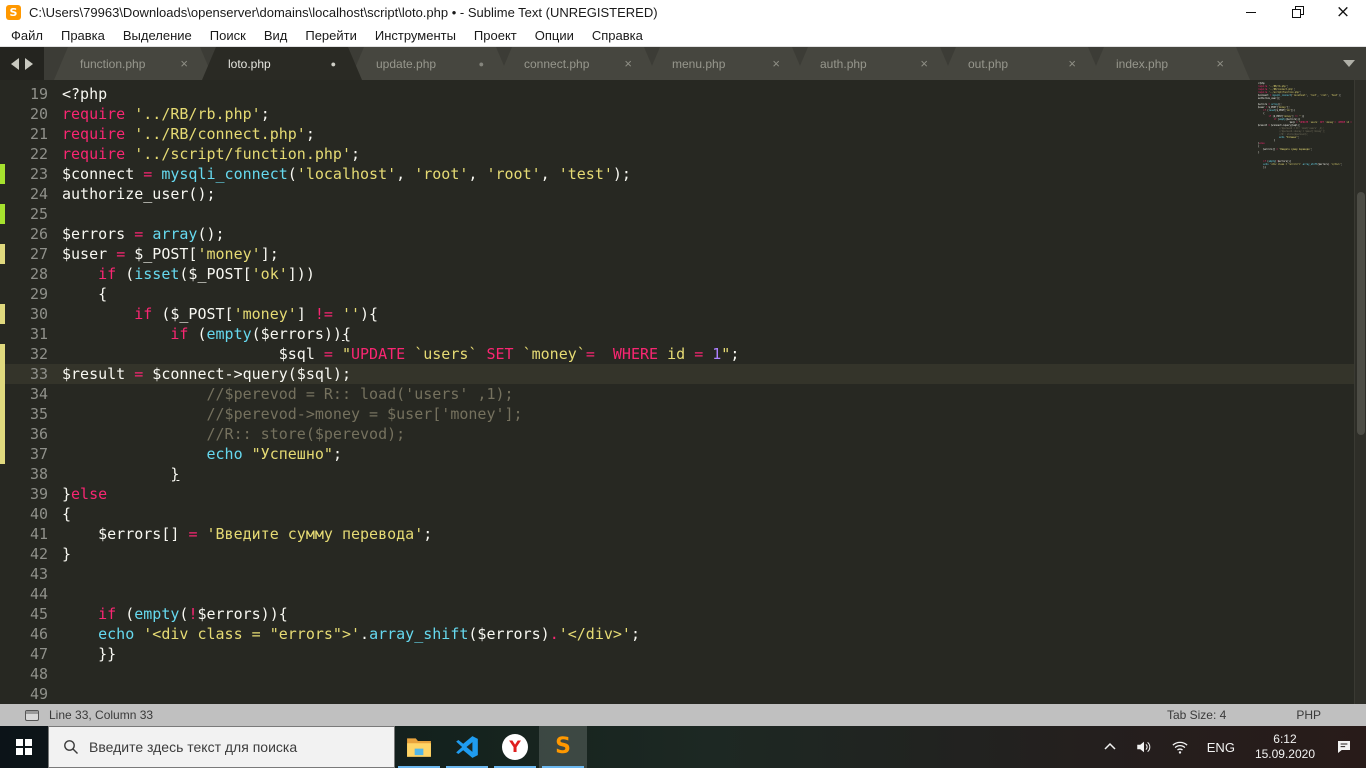 Image resolution: width=1366 pixels, height=768 pixels. Describe the element at coordinates (38, 274) in the screenshot. I see `line-number: 28` at that location.